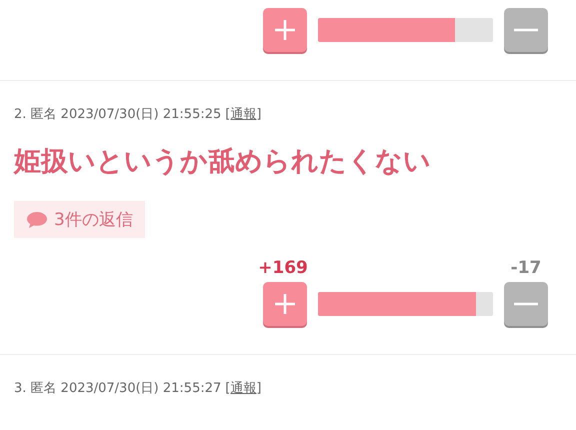 The image size is (576, 430). I want to click on plus-count: +169, so click(283, 268).